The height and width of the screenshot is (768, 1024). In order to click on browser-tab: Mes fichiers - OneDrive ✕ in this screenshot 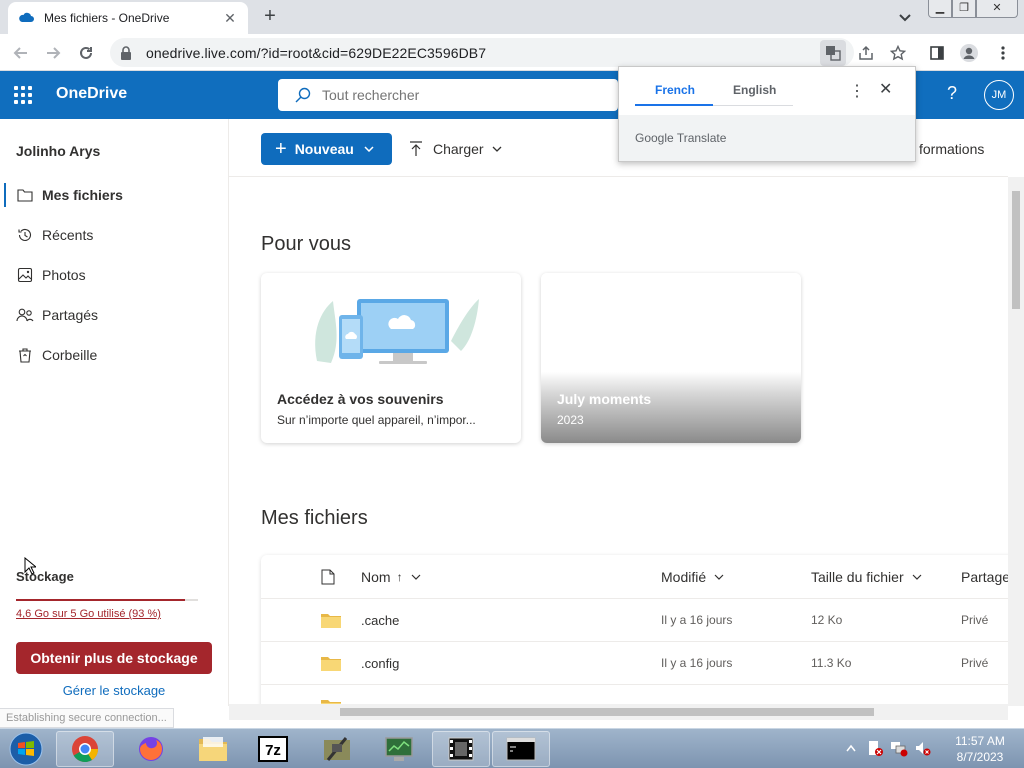, I will do `click(128, 18)`.